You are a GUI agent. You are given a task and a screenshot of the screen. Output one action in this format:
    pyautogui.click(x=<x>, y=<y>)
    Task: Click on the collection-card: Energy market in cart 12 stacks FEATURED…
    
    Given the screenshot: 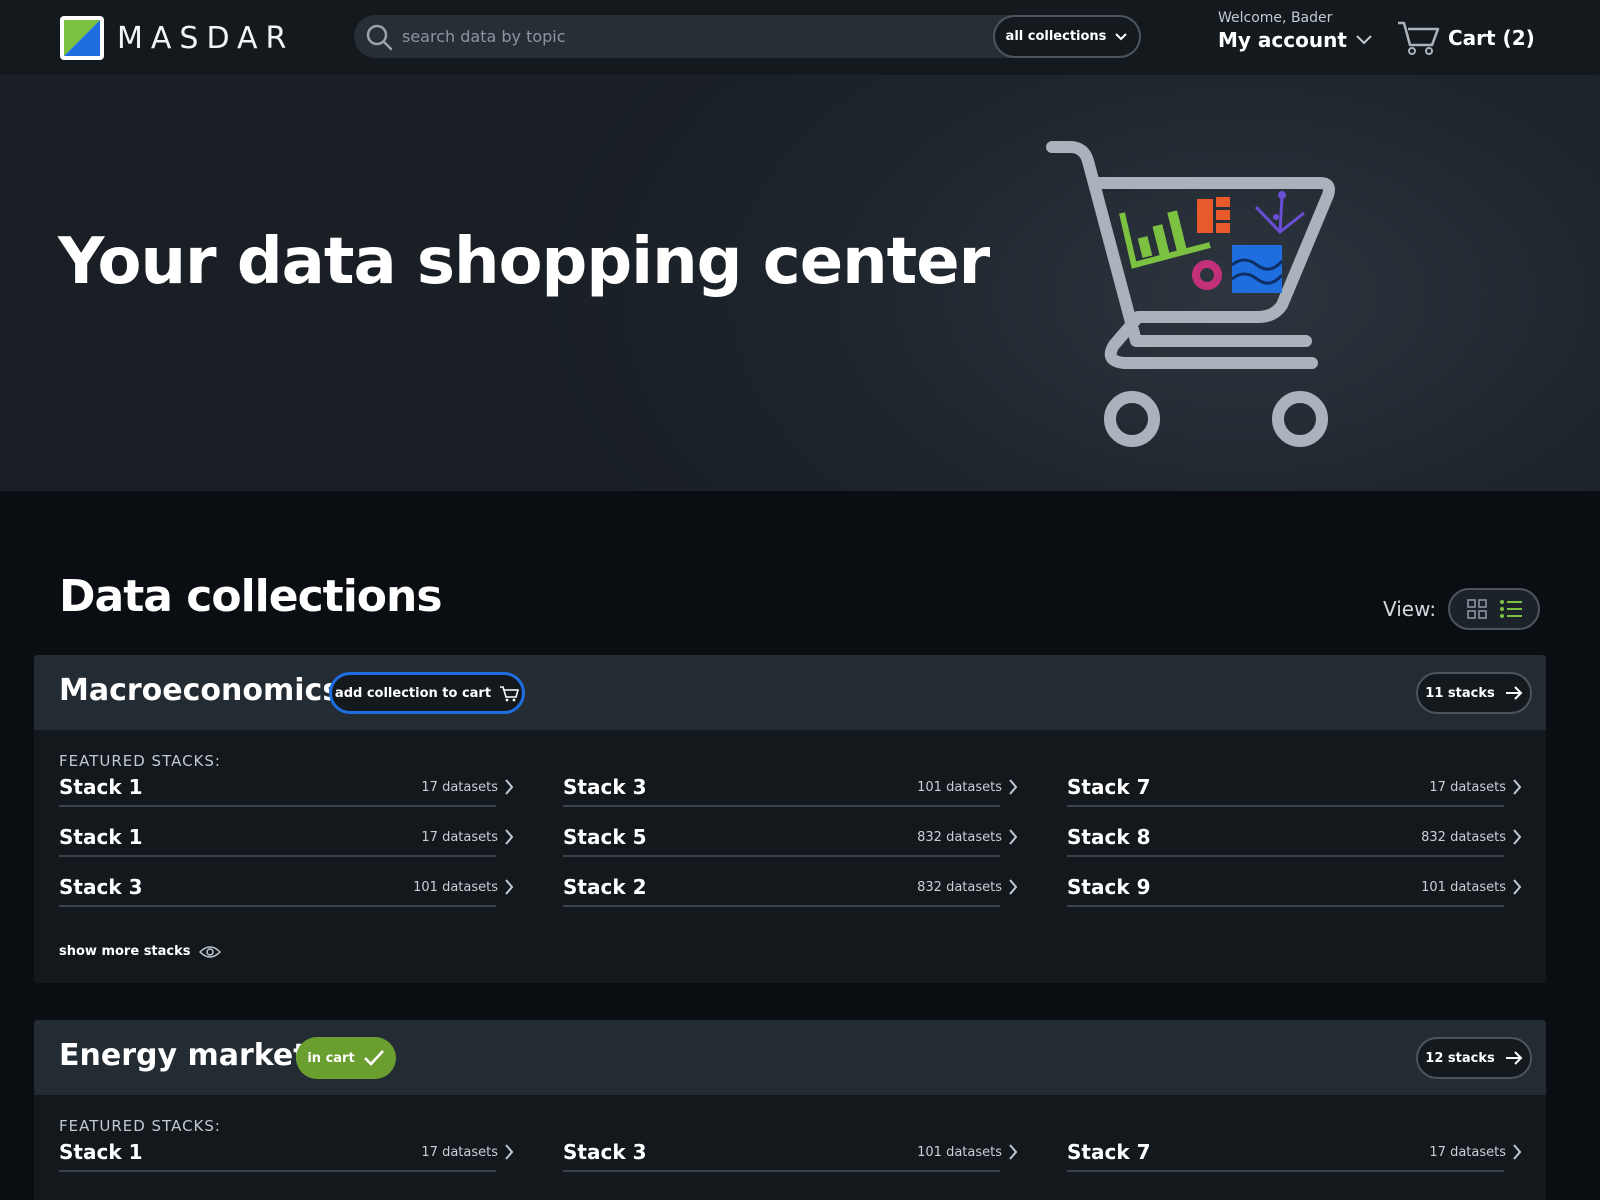 What is the action you would take?
    pyautogui.click(x=790, y=1110)
    